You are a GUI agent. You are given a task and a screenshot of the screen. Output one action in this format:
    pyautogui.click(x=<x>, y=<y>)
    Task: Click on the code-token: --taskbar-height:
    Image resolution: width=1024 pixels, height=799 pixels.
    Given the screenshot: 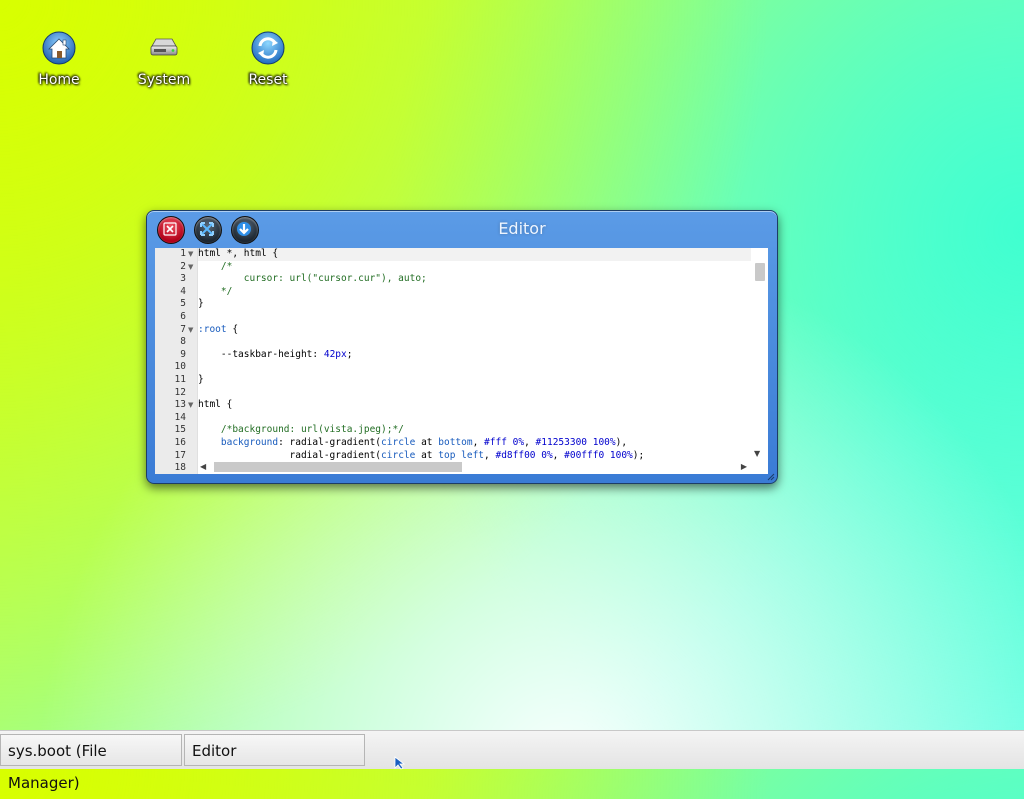 What is the action you would take?
    pyautogui.click(x=261, y=354)
    